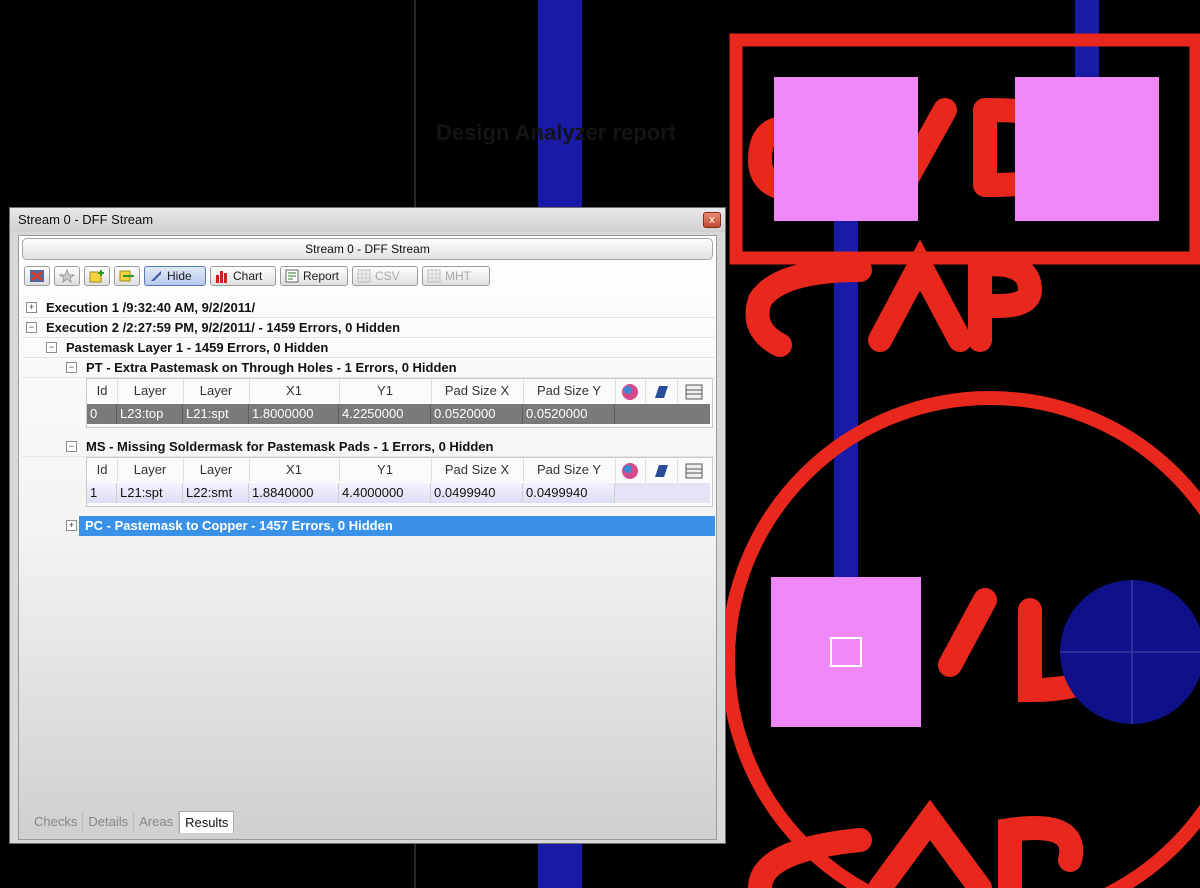  Describe the element at coordinates (294, 414) in the screenshot. I see `cell-x1: 1.8000000` at that location.